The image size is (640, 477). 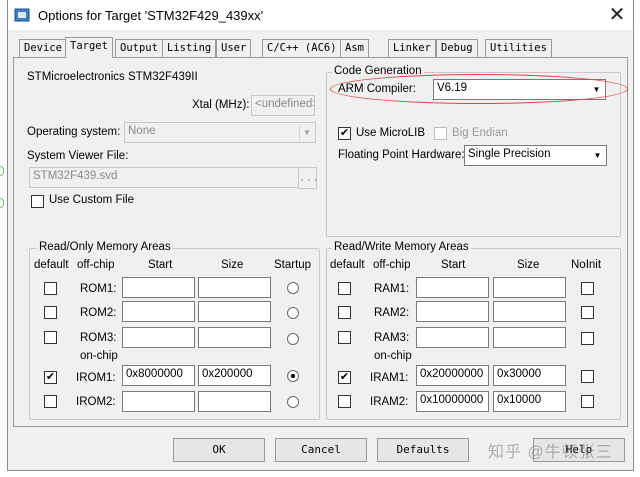 I want to click on ram1-noinit-checkbox, so click(x=587, y=288).